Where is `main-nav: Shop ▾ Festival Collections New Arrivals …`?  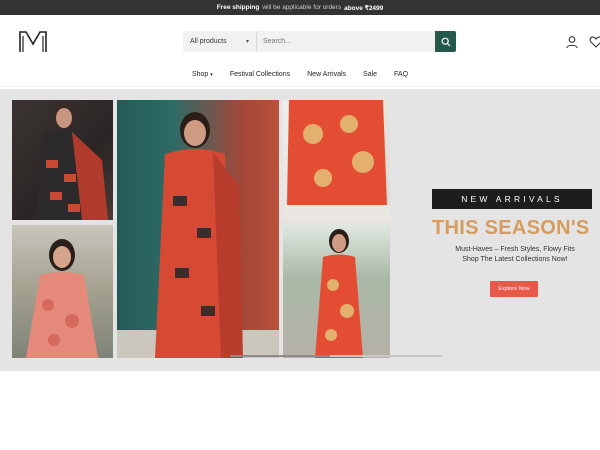
main-nav: Shop ▾ Festival Collections New Arrivals … is located at coordinates (300, 78).